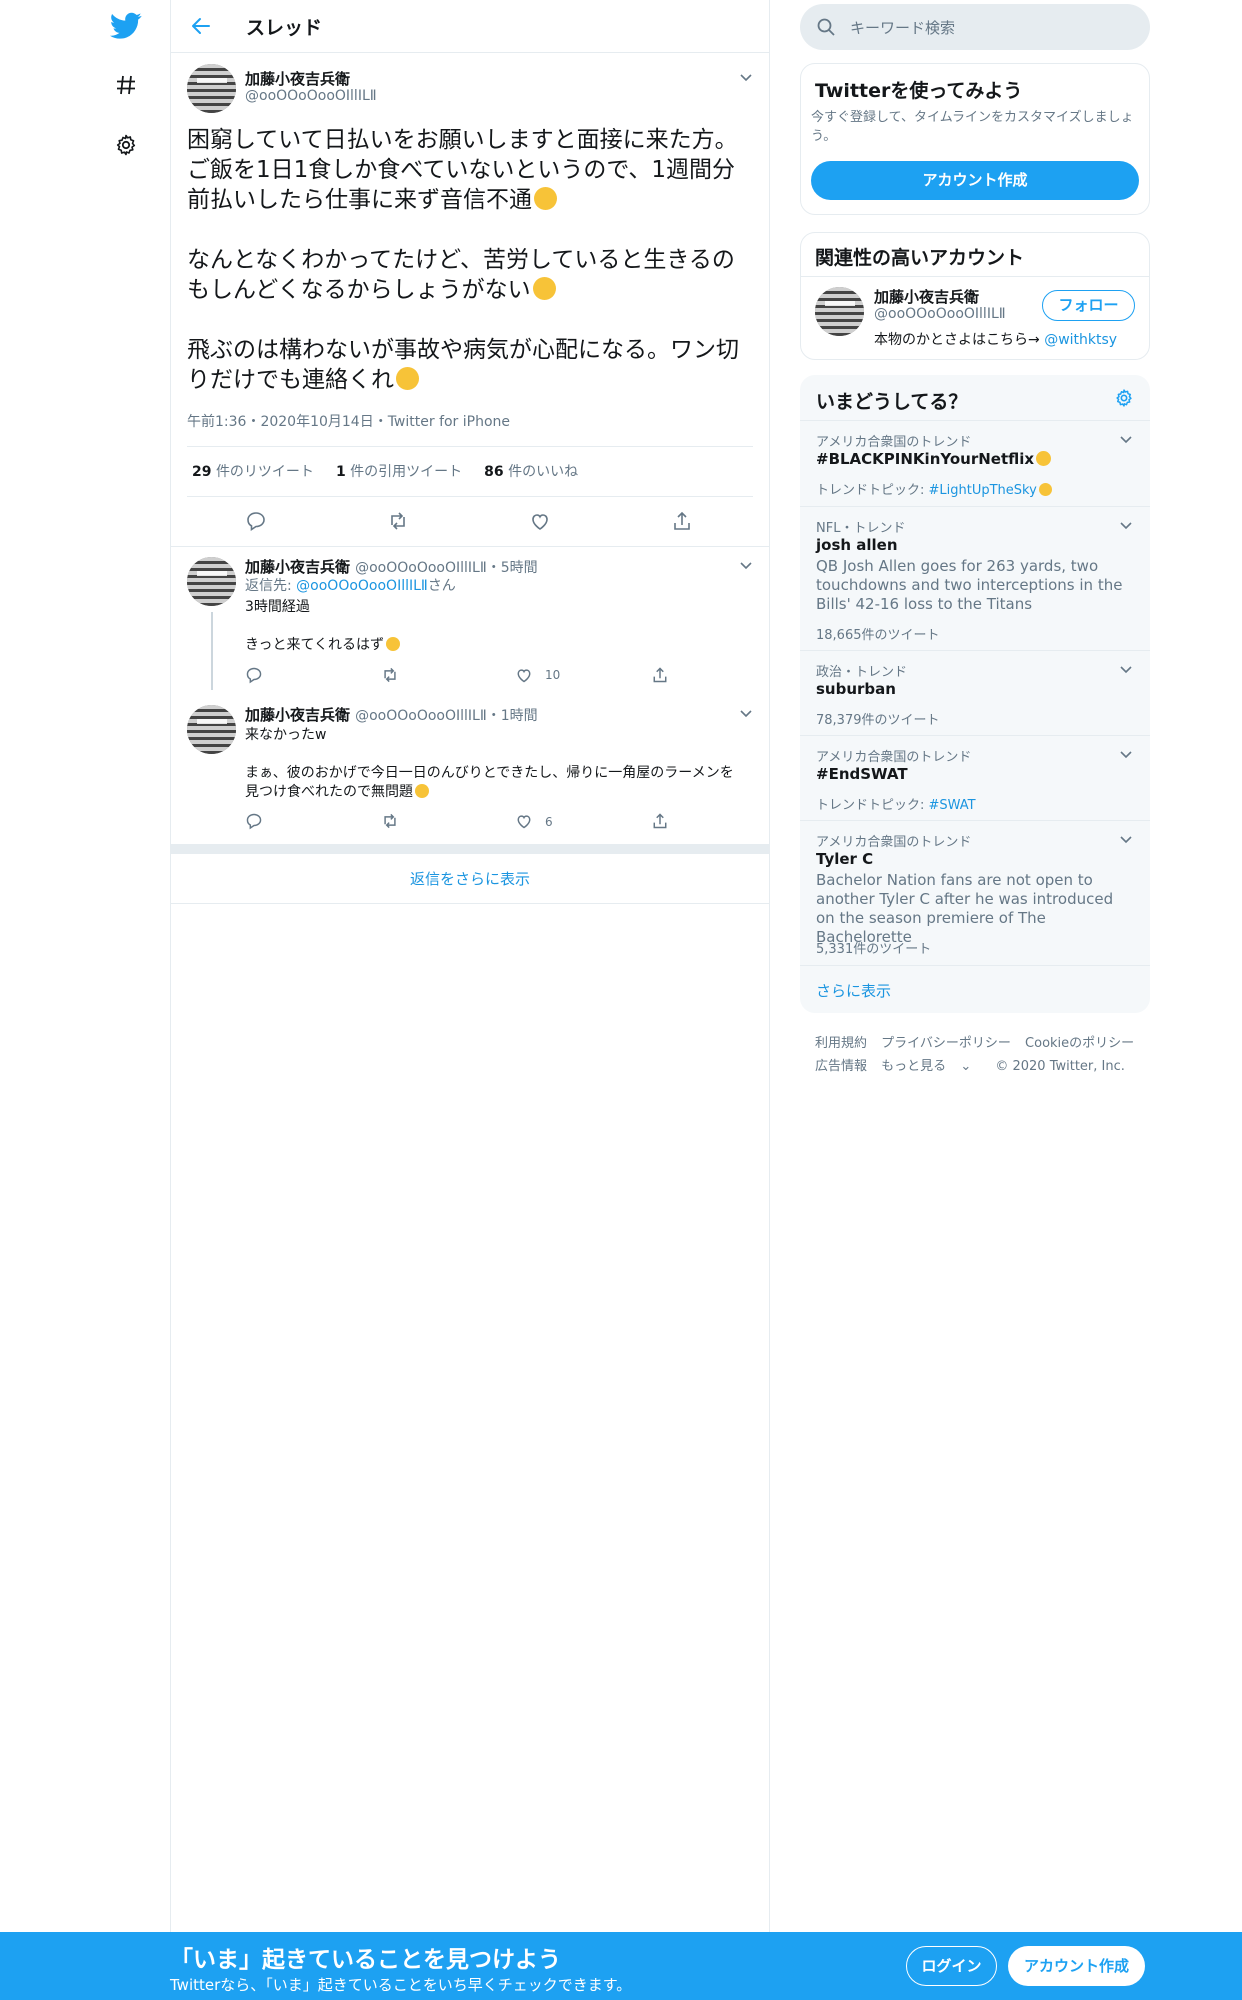  I want to click on trend-topic-link: #SWAT, so click(952, 805).